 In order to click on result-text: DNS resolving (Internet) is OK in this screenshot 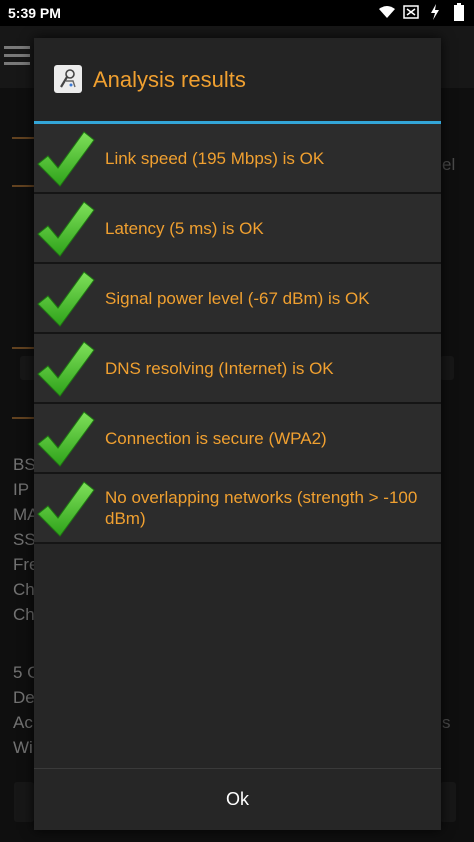, I will do `click(219, 368)`.